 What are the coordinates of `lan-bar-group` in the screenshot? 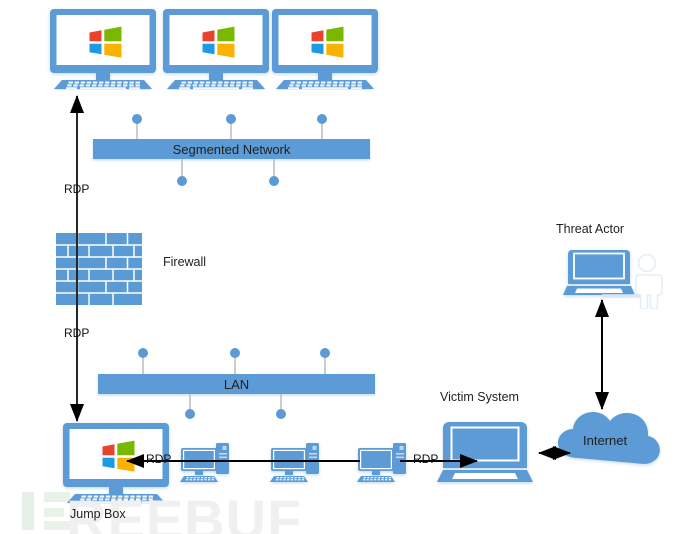 It's located at (236, 383).